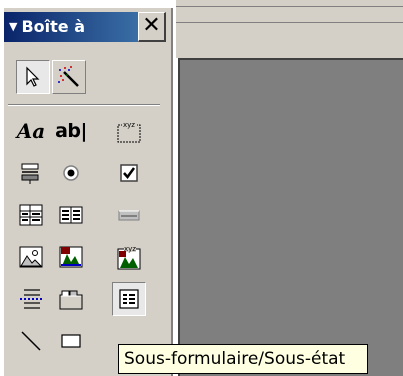 Image resolution: width=403 pixels, height=376 pixels. Describe the element at coordinates (243, 359) in the screenshot. I see `tooltip: Sous-formulaire/Sous-état` at that location.